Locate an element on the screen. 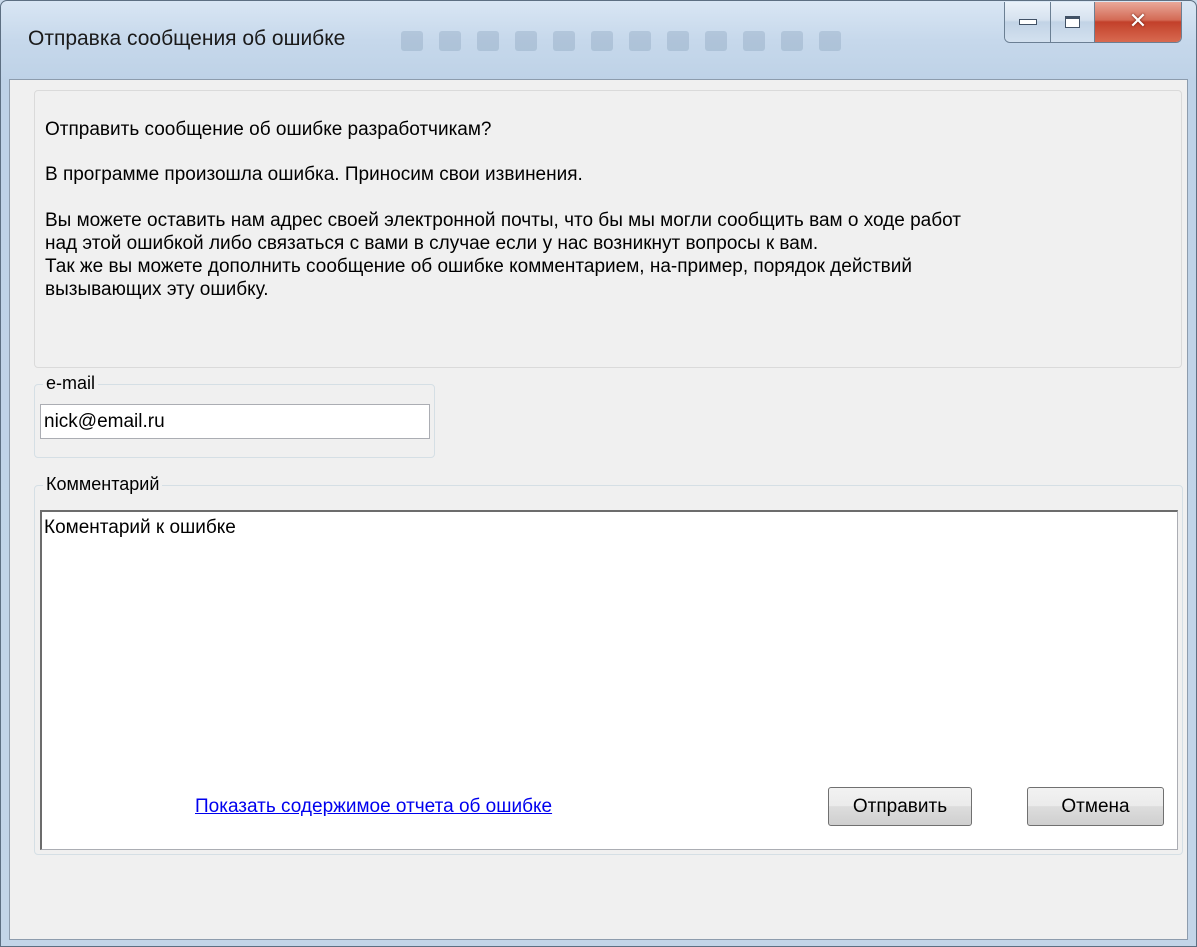  comment-label: Комментарий is located at coordinates (103, 484).